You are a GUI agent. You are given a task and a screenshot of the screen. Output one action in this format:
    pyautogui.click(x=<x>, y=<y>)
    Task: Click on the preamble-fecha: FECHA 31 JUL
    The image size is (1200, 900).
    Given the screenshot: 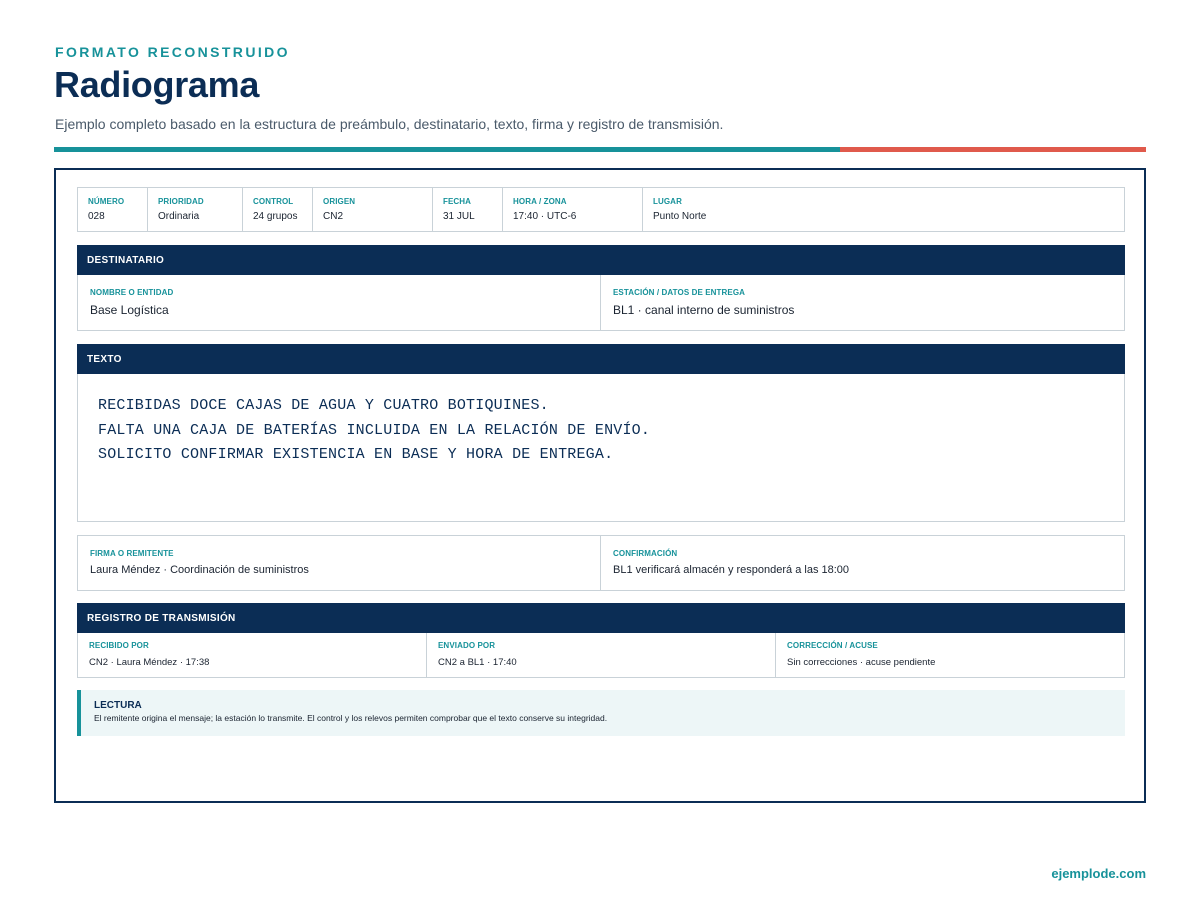 What is the action you would take?
    pyautogui.click(x=468, y=209)
    